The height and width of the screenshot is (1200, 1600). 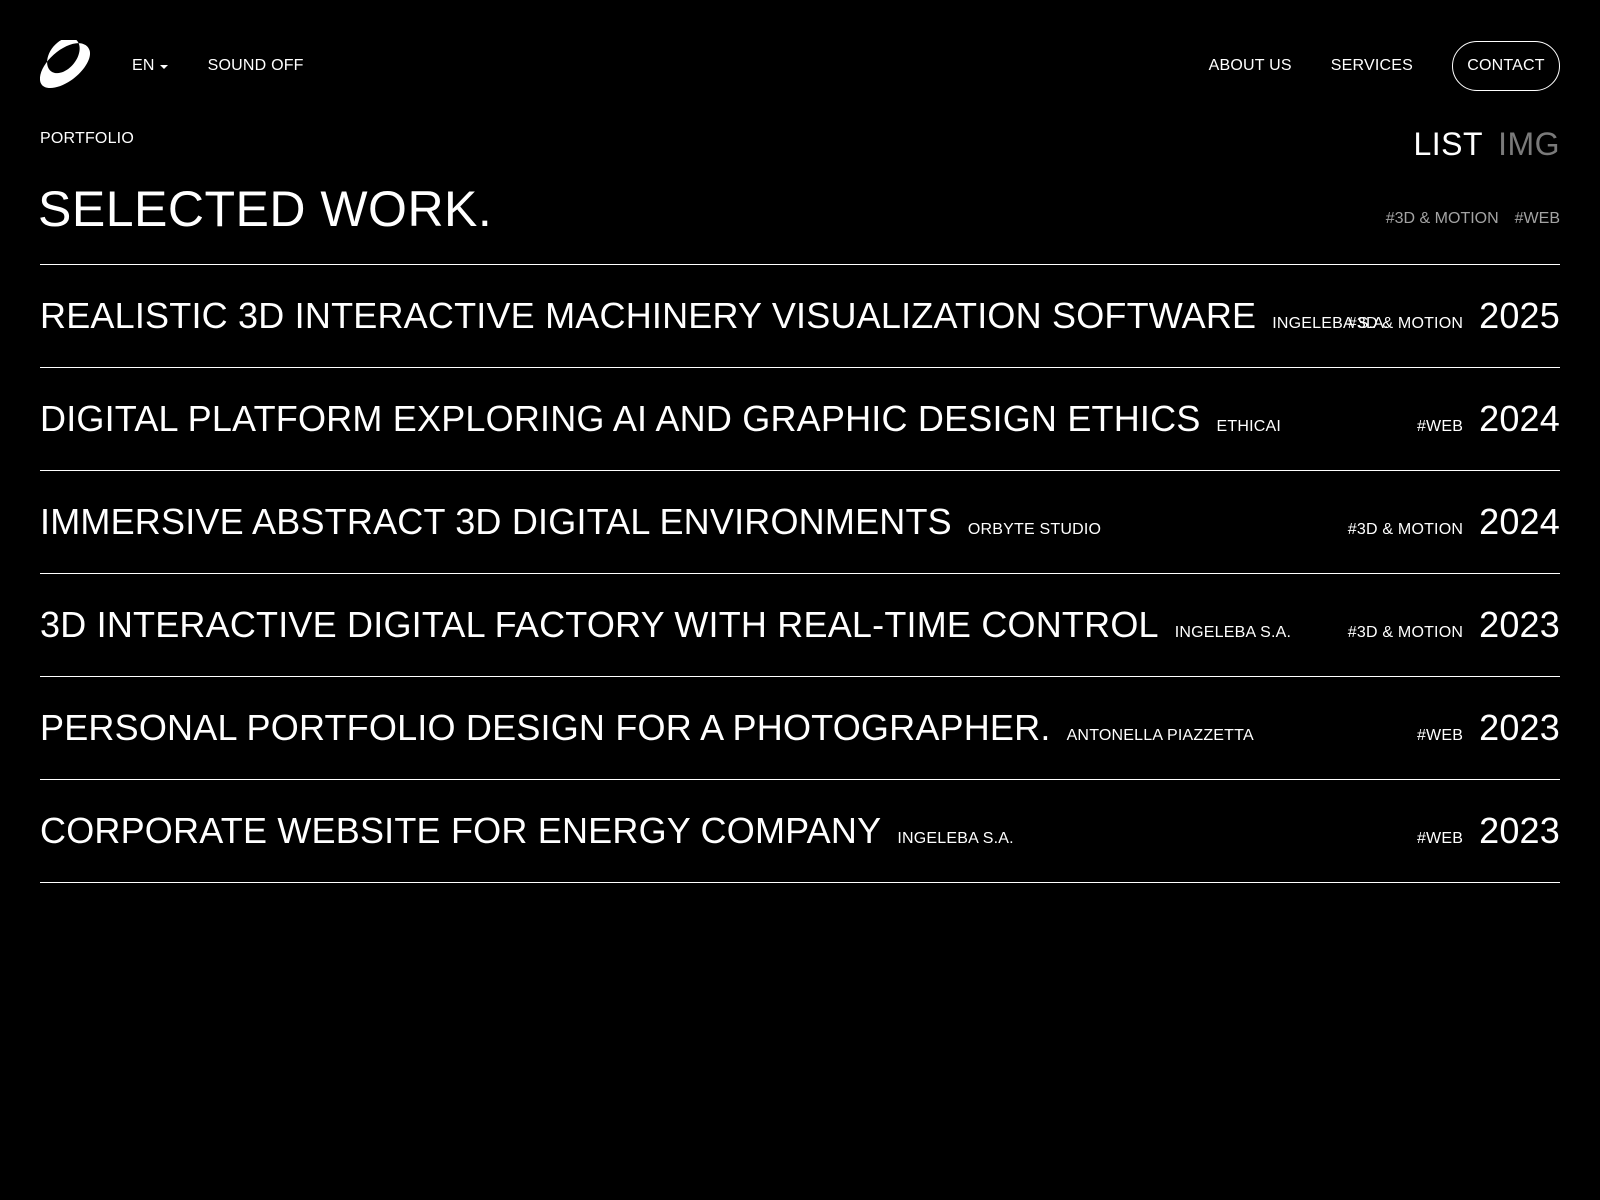 I want to click on services-link: SERVICES, so click(x=1372, y=66).